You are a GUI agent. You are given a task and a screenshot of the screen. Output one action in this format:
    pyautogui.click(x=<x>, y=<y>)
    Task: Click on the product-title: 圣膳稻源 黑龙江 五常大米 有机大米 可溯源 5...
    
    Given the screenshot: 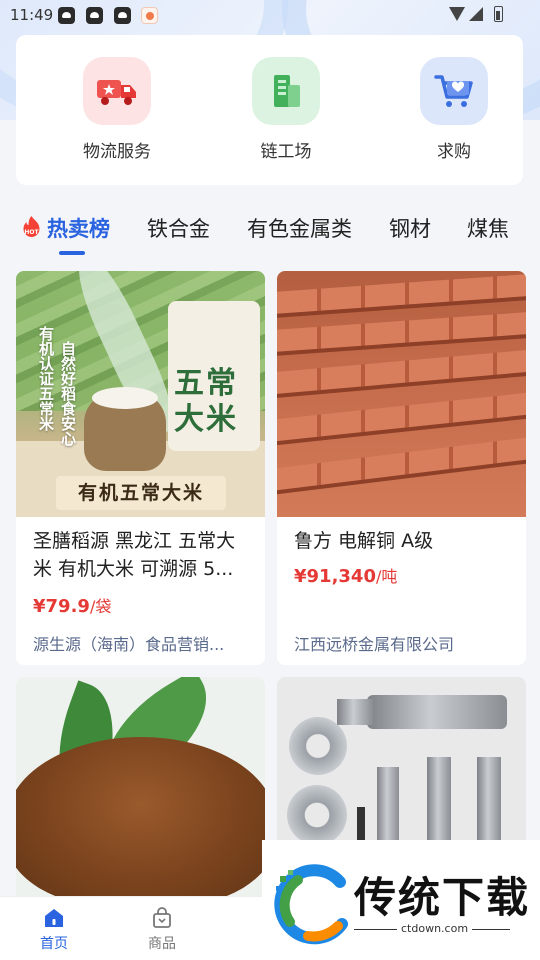 What is the action you would take?
    pyautogui.click(x=134, y=555)
    